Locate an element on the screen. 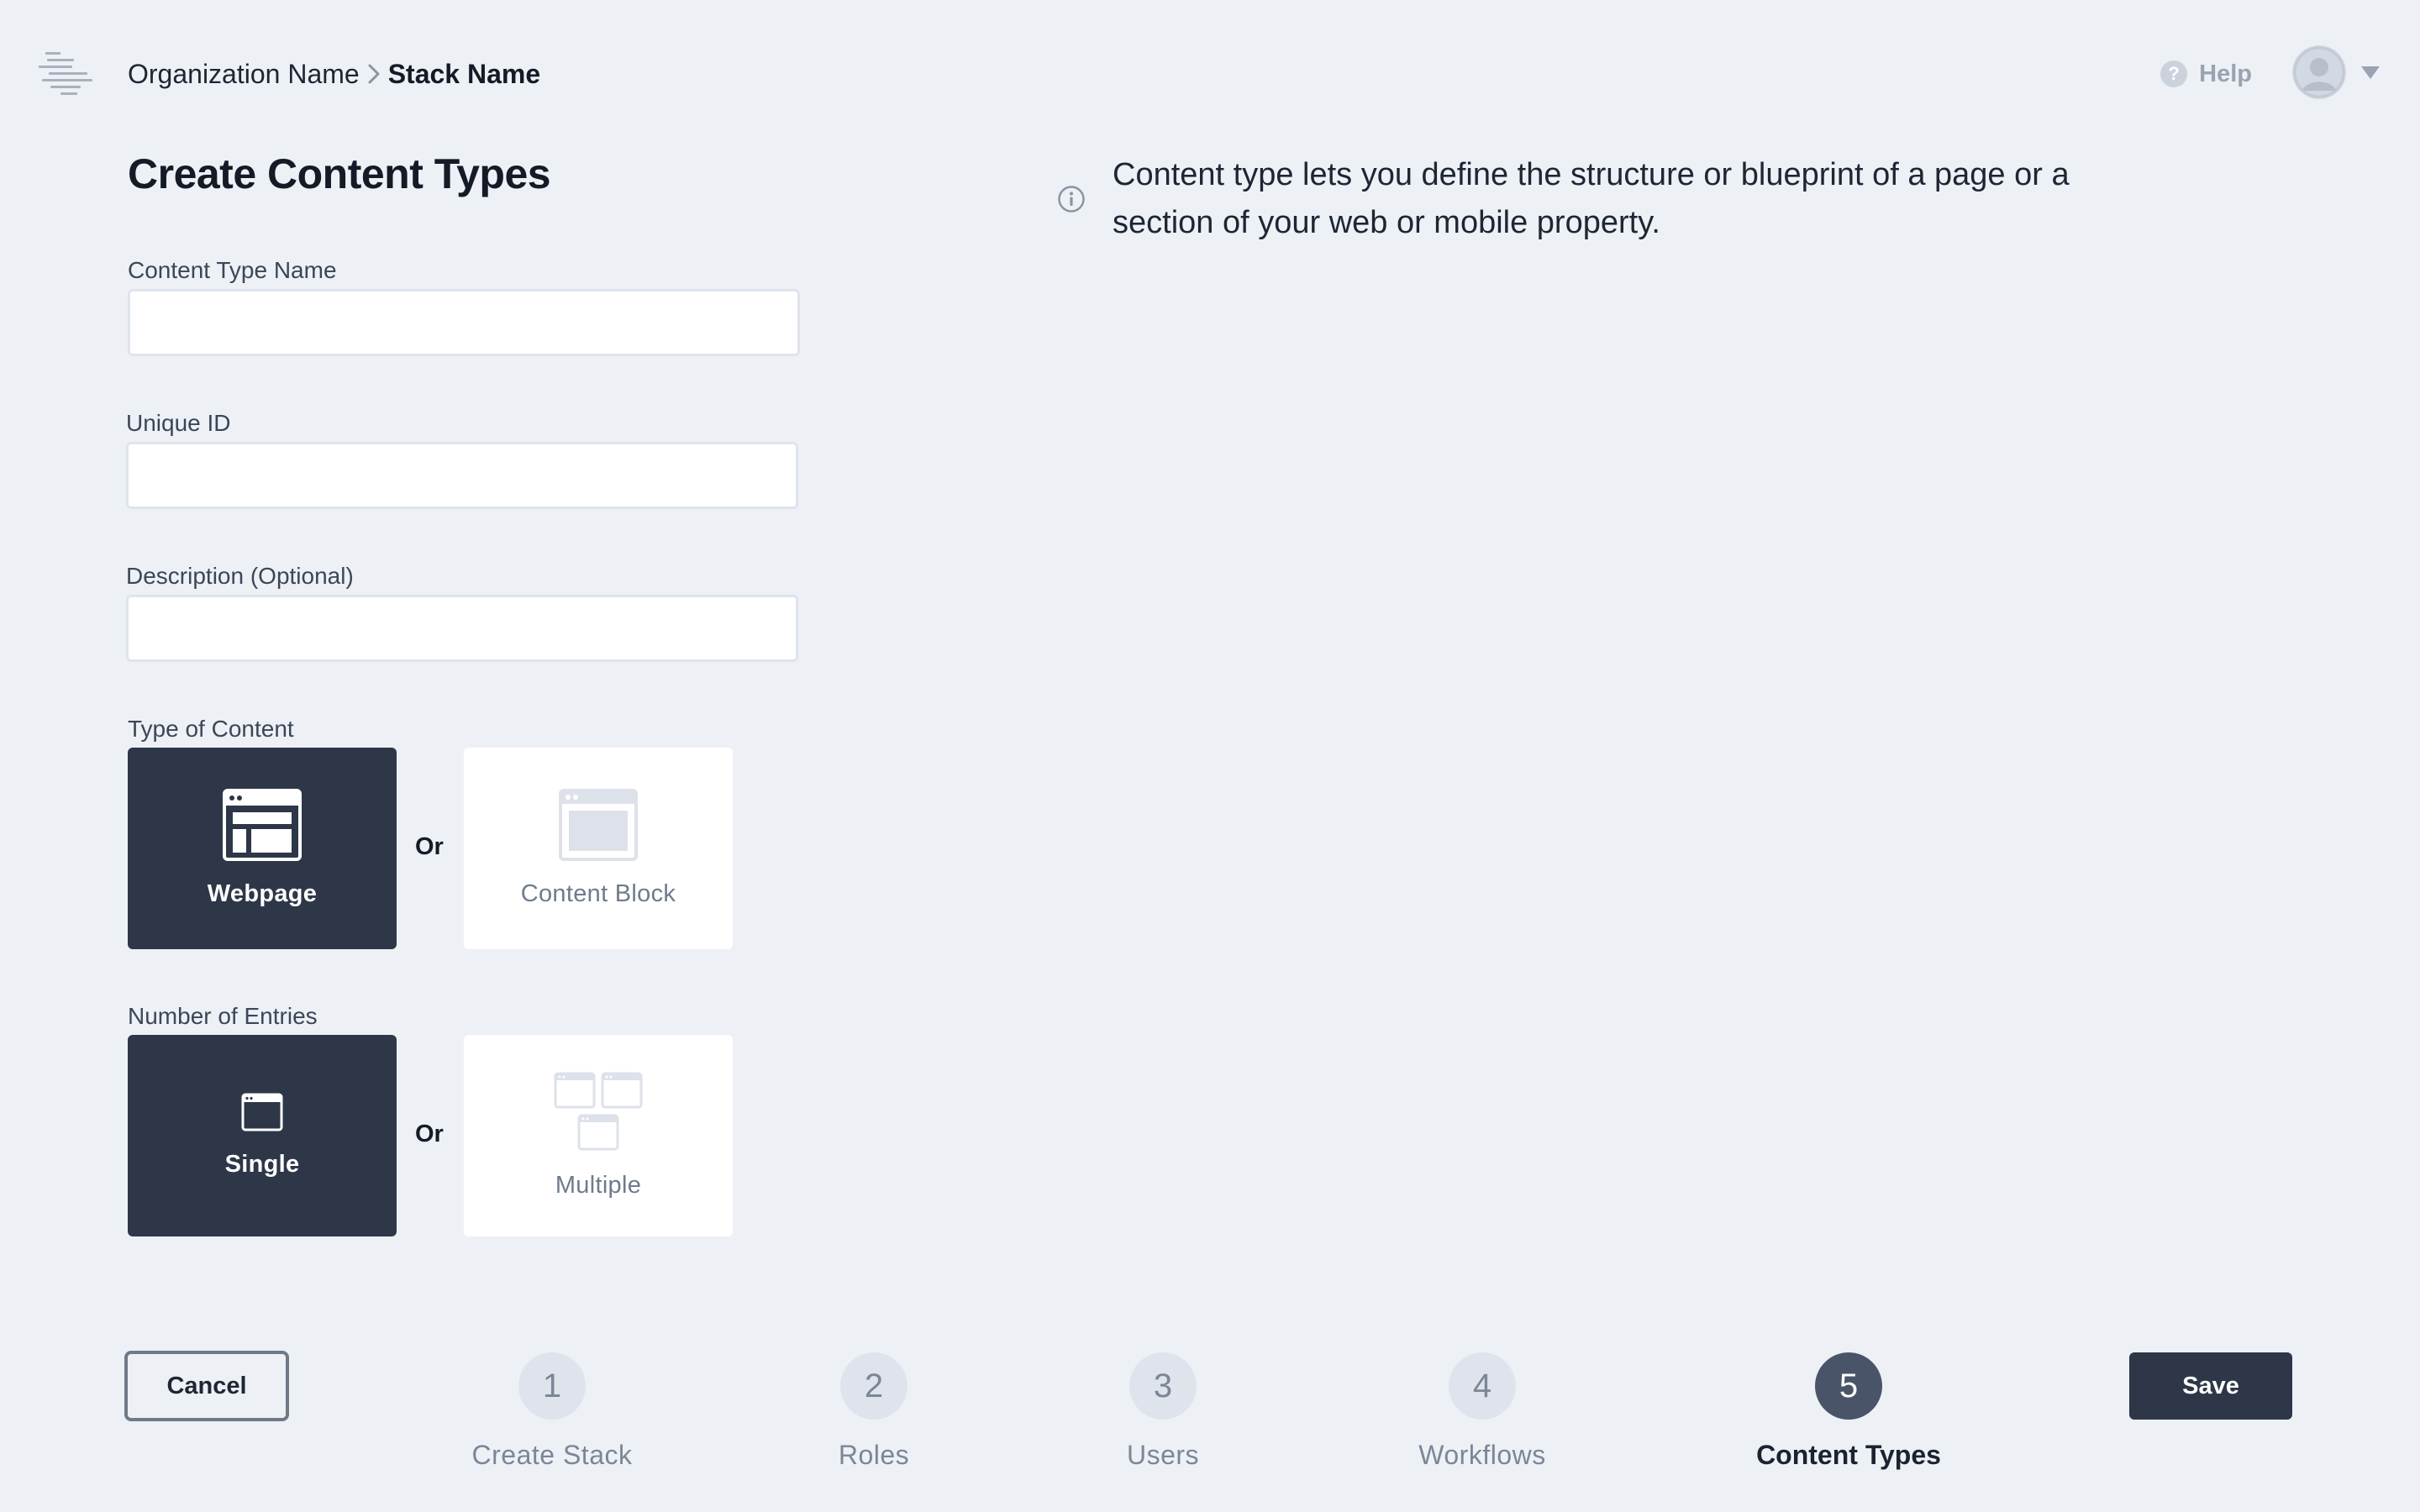 The width and height of the screenshot is (2420, 1512). step-1-label: Create Stack is located at coordinates (552, 1455).